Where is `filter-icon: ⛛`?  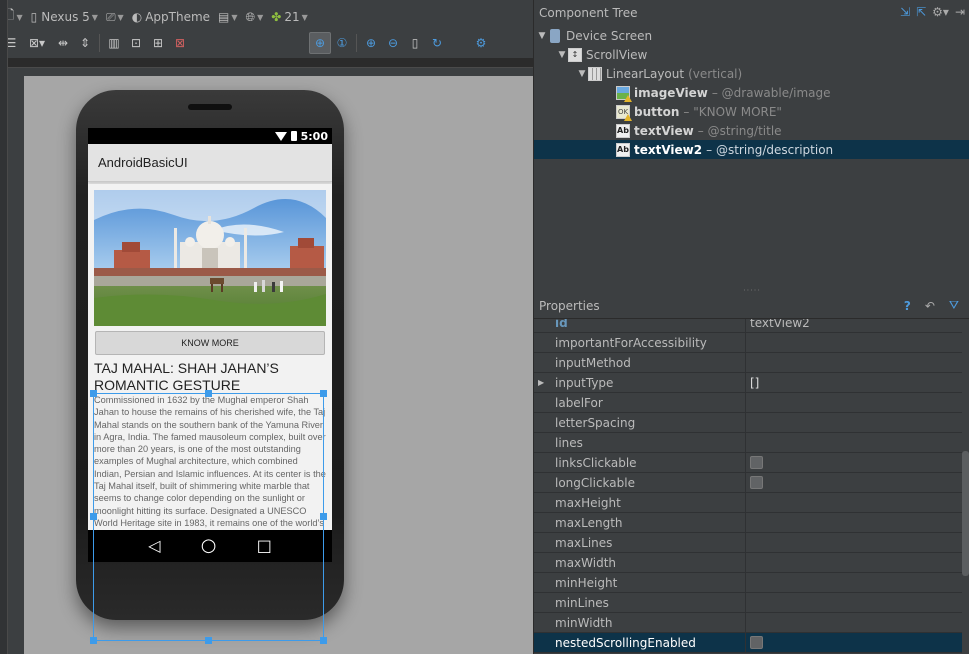 filter-icon: ⛛ is located at coordinates (954, 305).